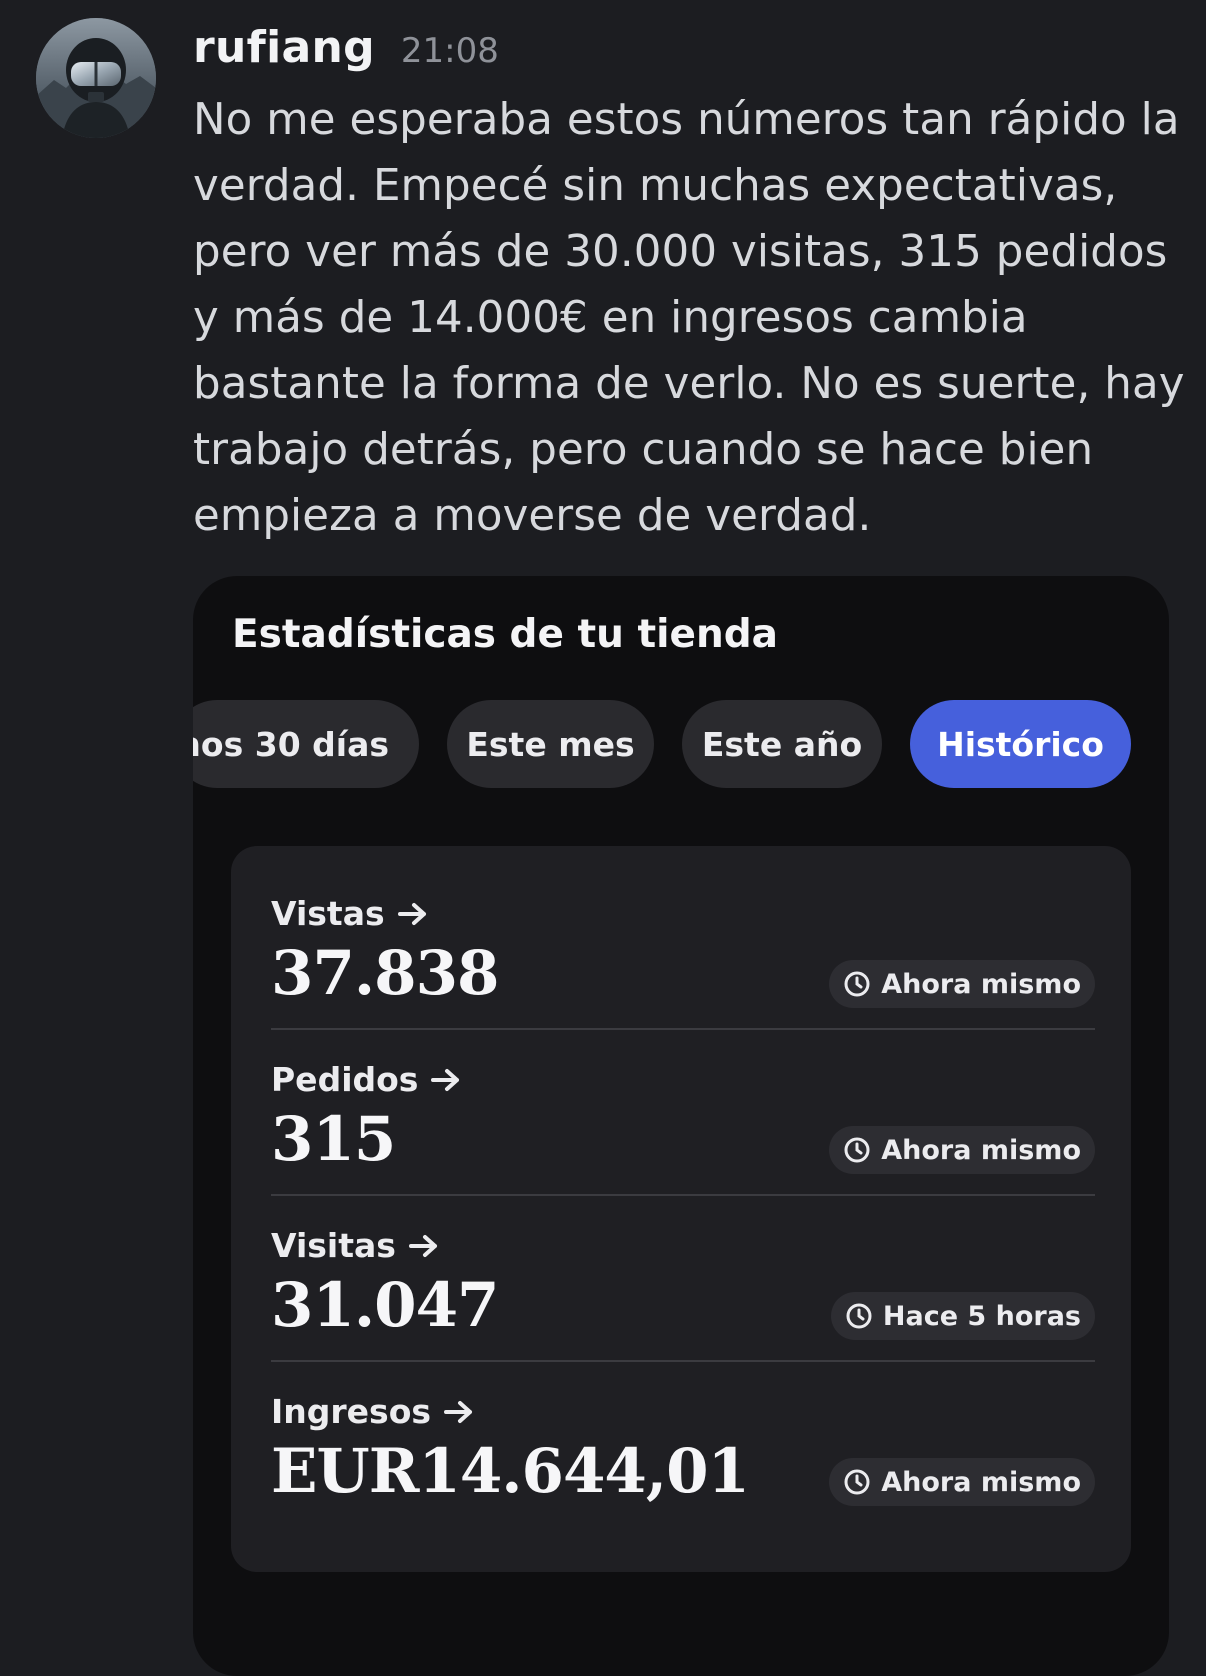 This screenshot has width=1206, height=1676. What do you see at coordinates (610, 318) in the screenshot?
I see `message-line: y más de 14.000€ en ingresos cambia` at bounding box center [610, 318].